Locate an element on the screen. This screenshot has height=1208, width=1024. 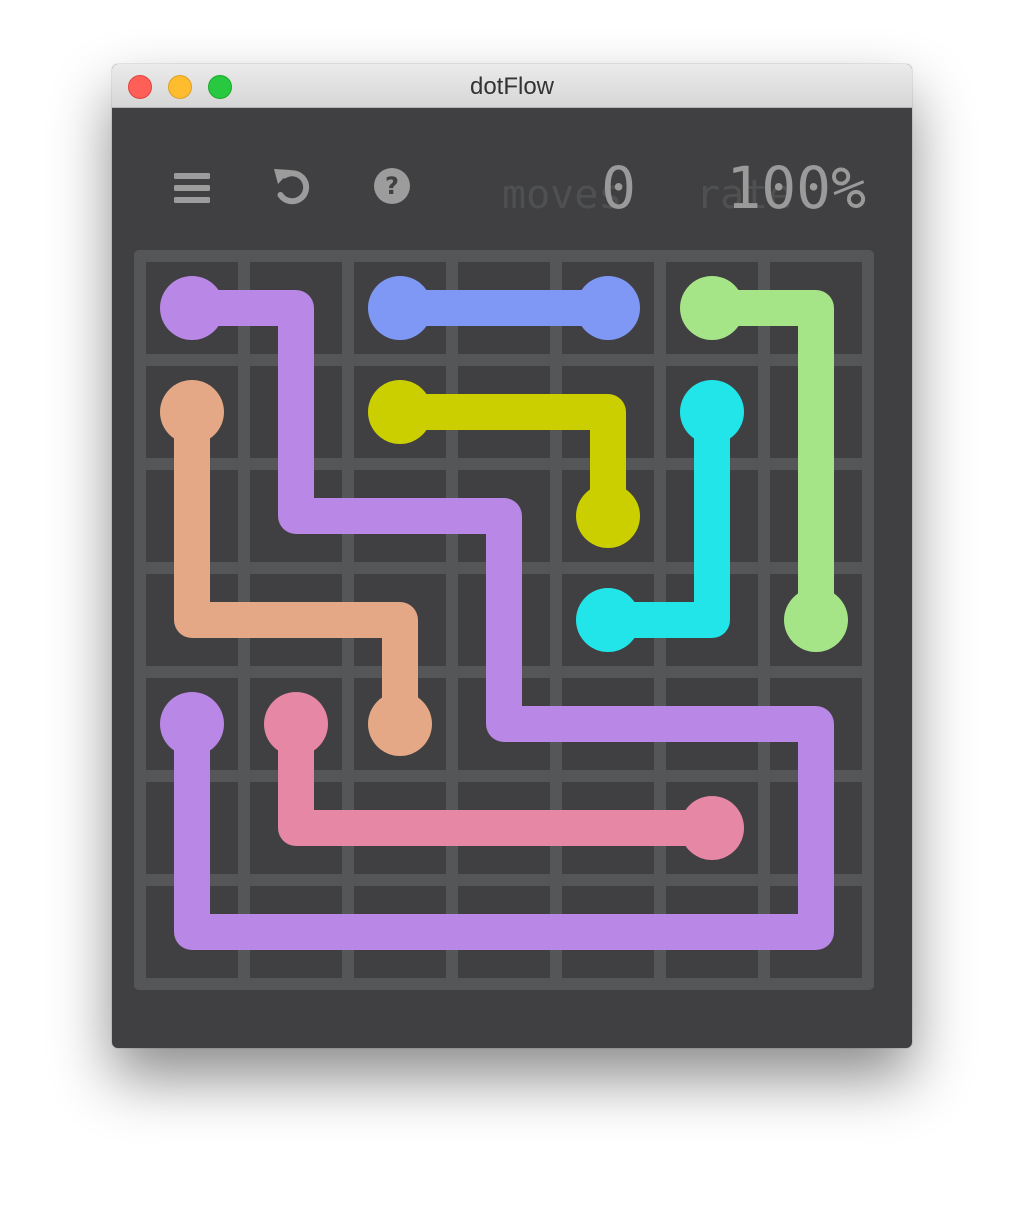
title-bar: dotFlow is located at coordinates (512, 86).